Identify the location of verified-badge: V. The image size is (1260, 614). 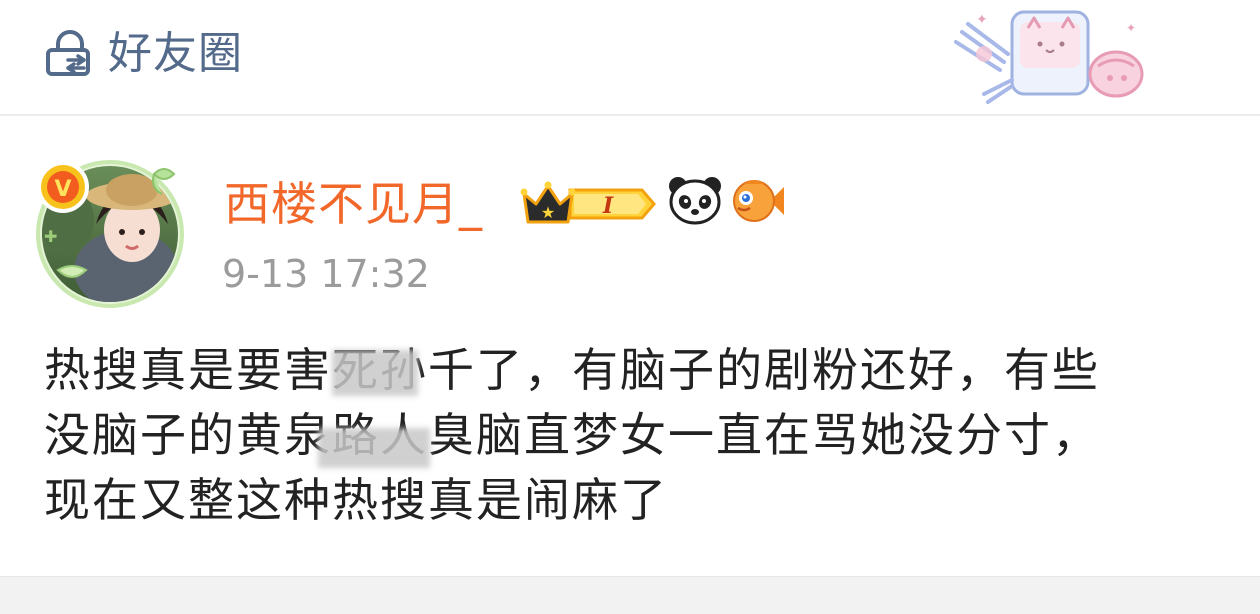
(63, 187).